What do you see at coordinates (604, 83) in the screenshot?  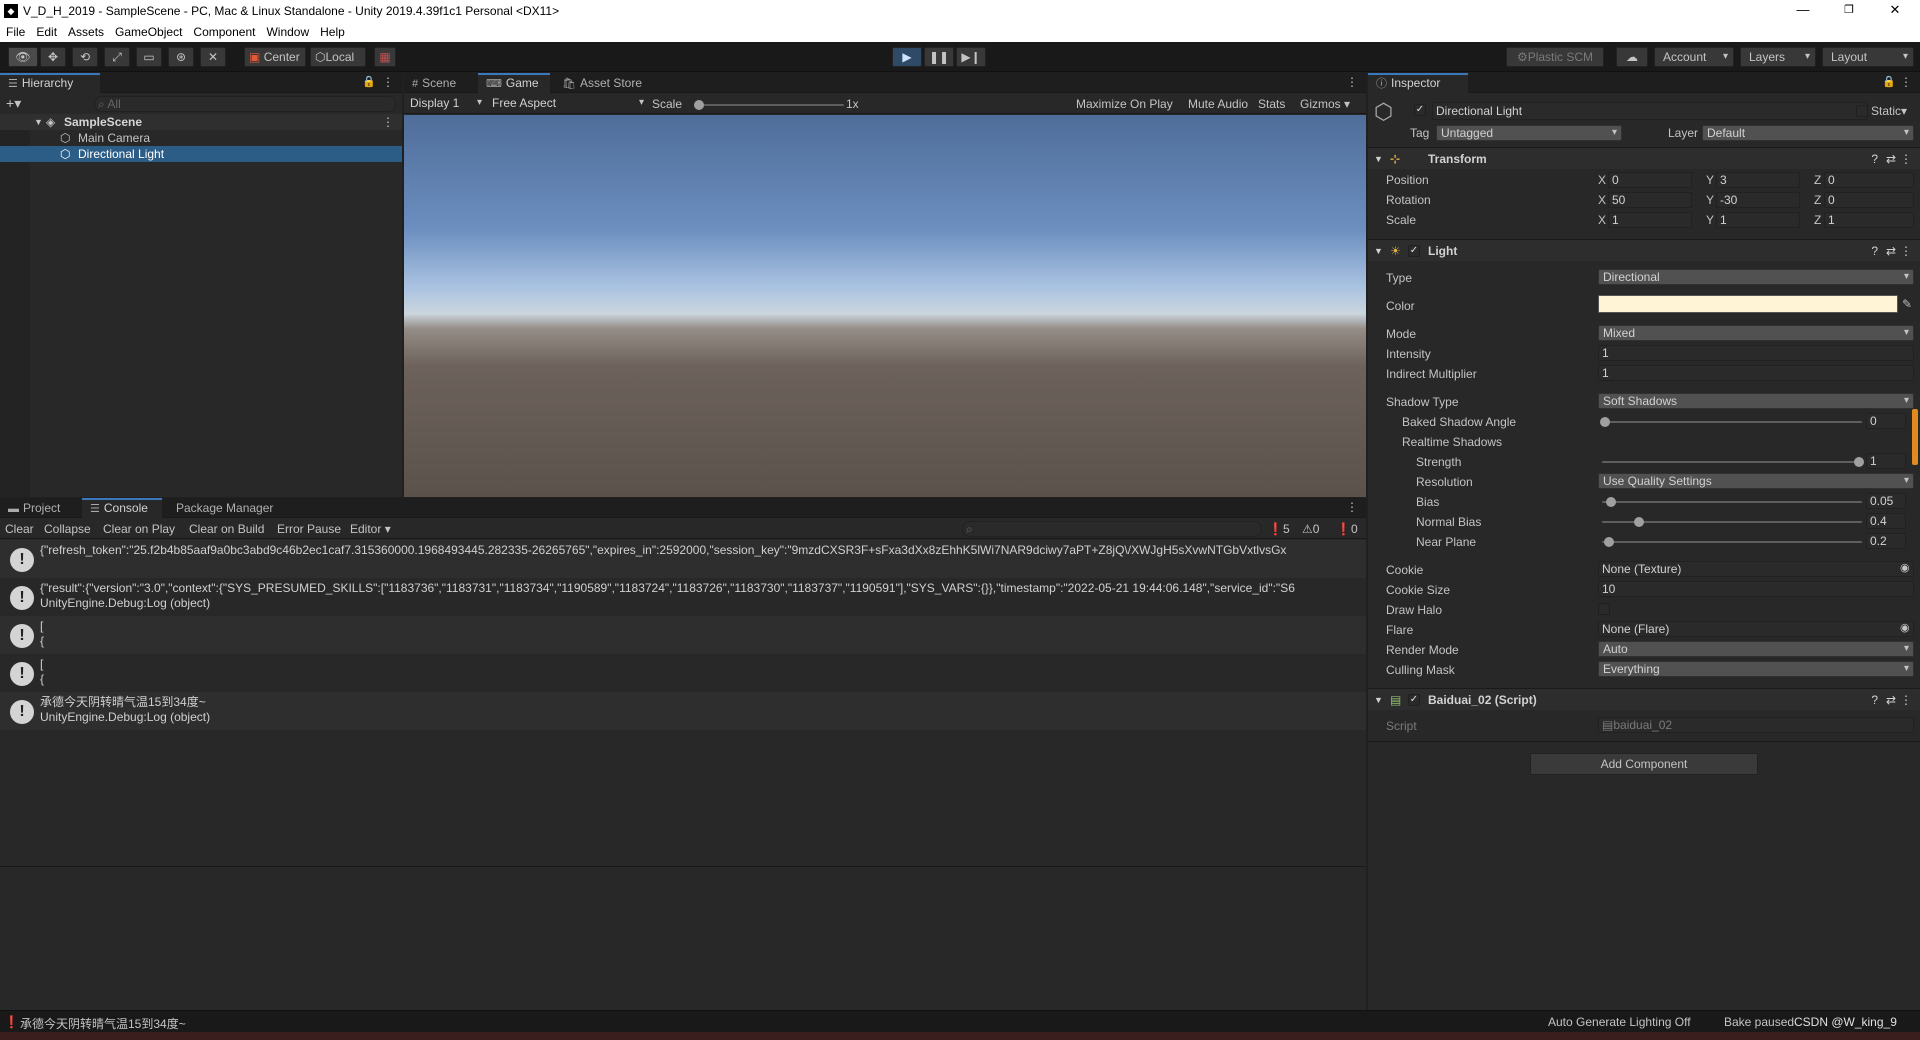 I see `tab-asset-store: 🛍 Asset Store` at bounding box center [604, 83].